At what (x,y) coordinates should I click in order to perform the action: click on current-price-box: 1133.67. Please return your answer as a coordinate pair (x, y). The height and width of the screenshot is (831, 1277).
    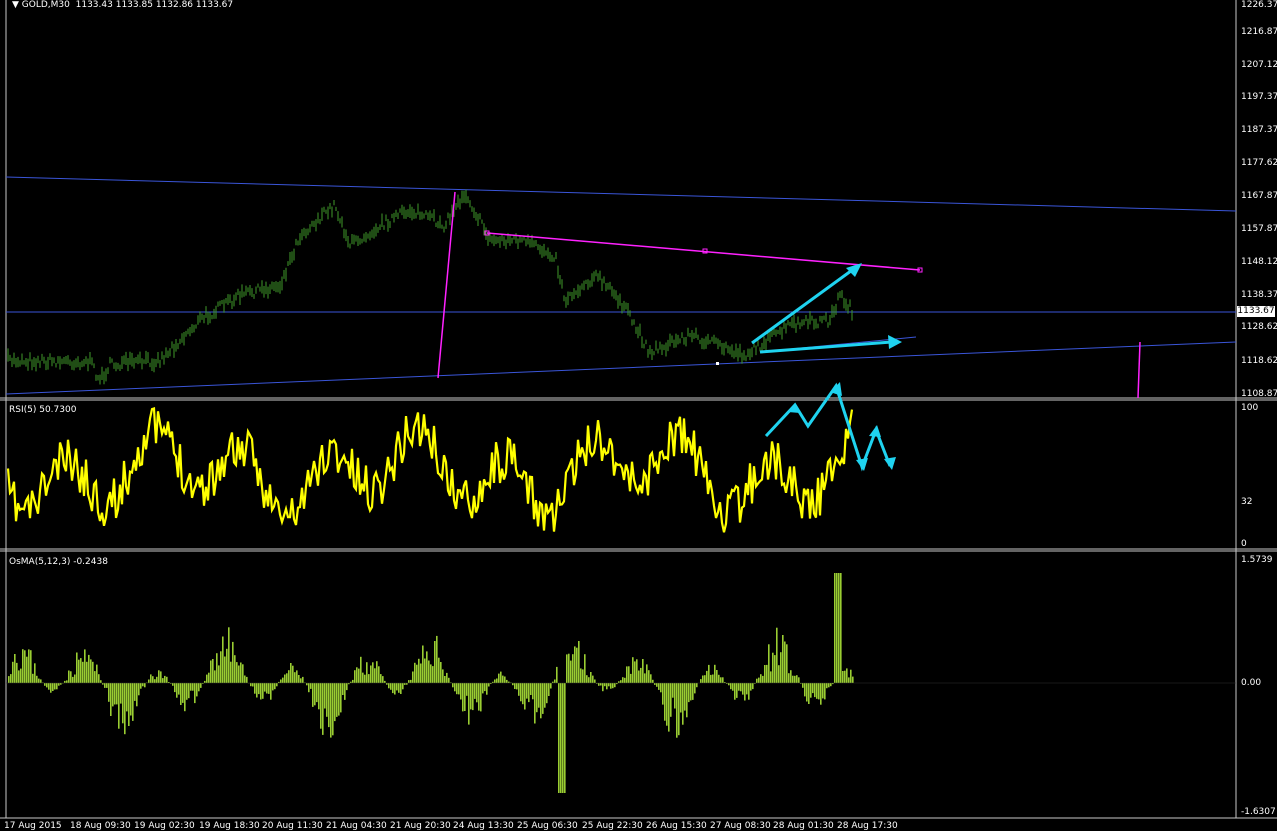
    Looking at the image, I should click on (1256, 311).